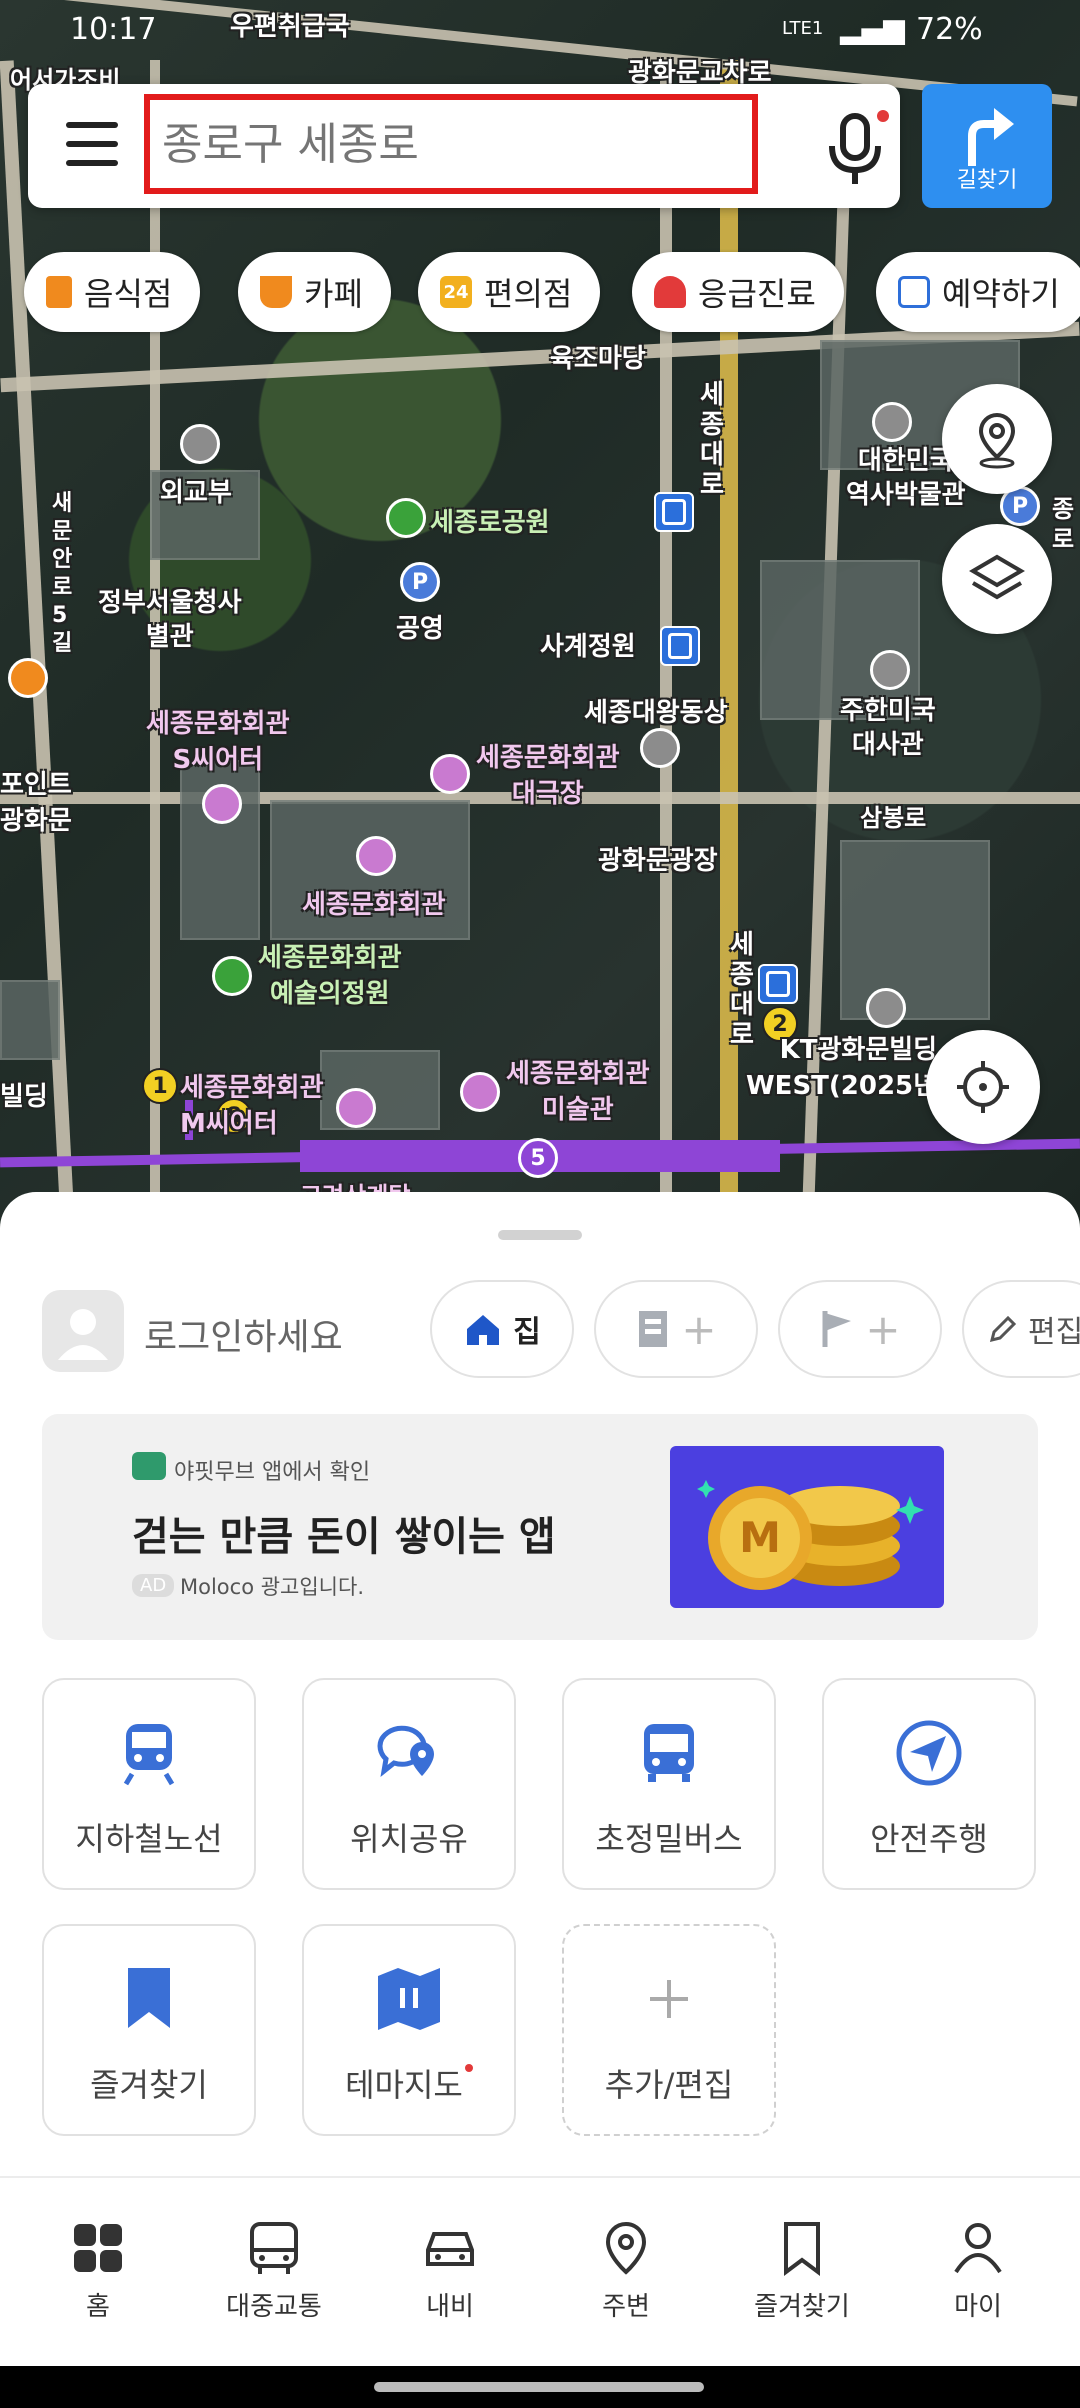 This screenshot has height=2408, width=1080. Describe the element at coordinates (98, 2307) in the screenshot. I see `nav-label: 홈` at that location.